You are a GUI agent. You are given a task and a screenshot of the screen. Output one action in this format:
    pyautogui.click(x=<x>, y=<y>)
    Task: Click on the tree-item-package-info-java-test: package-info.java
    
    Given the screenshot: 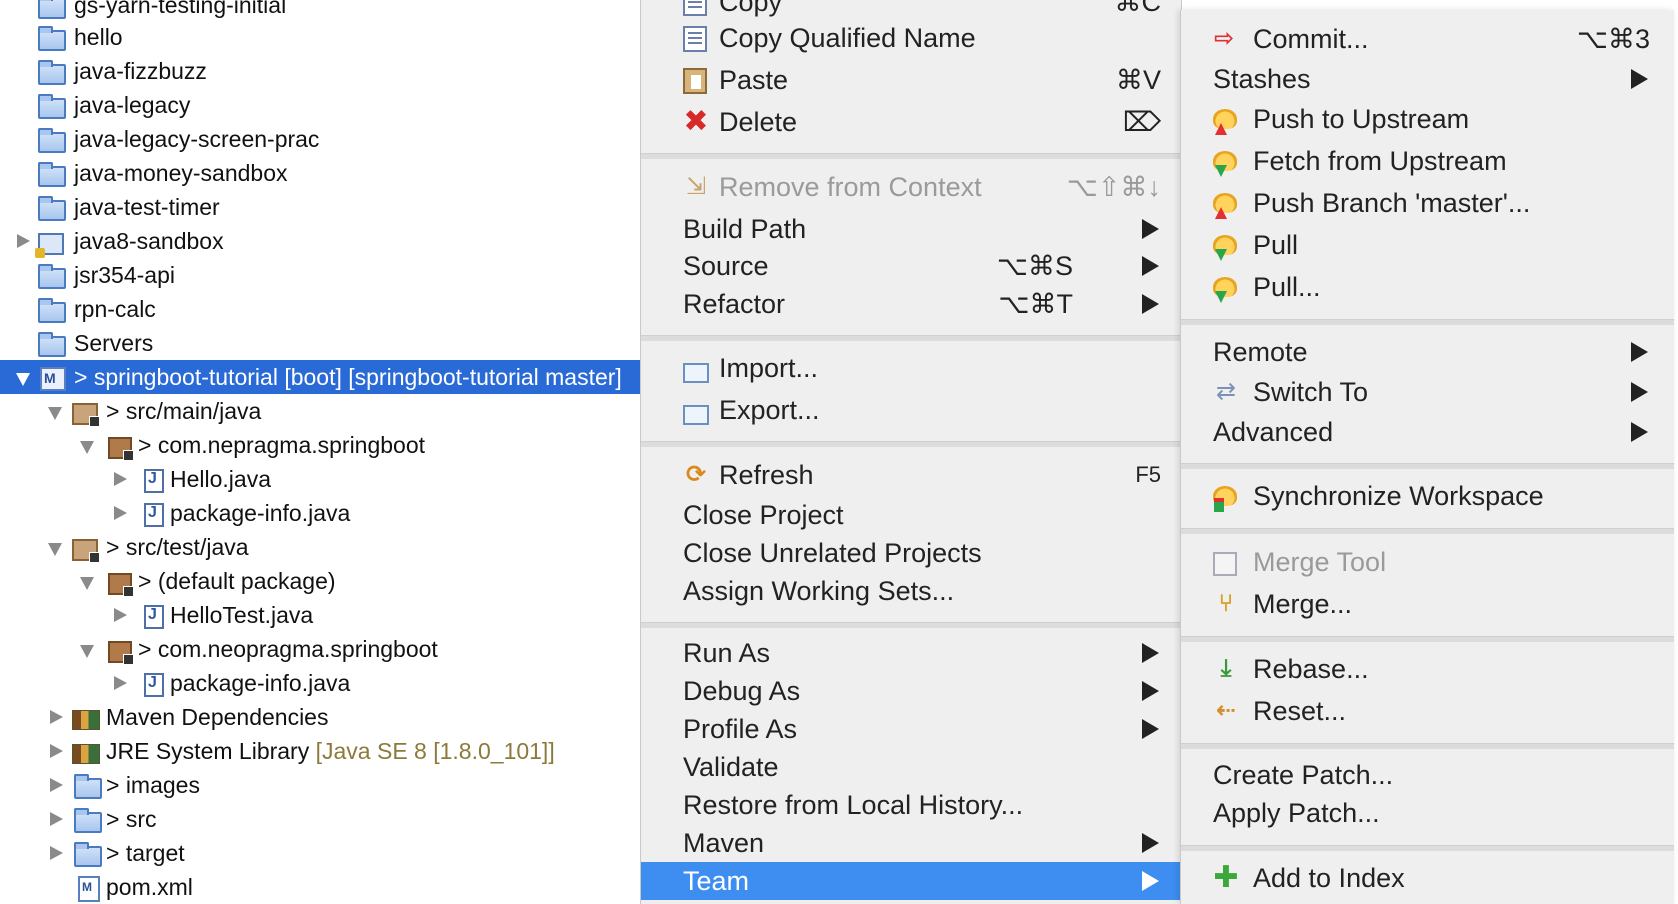 What is the action you would take?
    pyautogui.click(x=320, y=683)
    